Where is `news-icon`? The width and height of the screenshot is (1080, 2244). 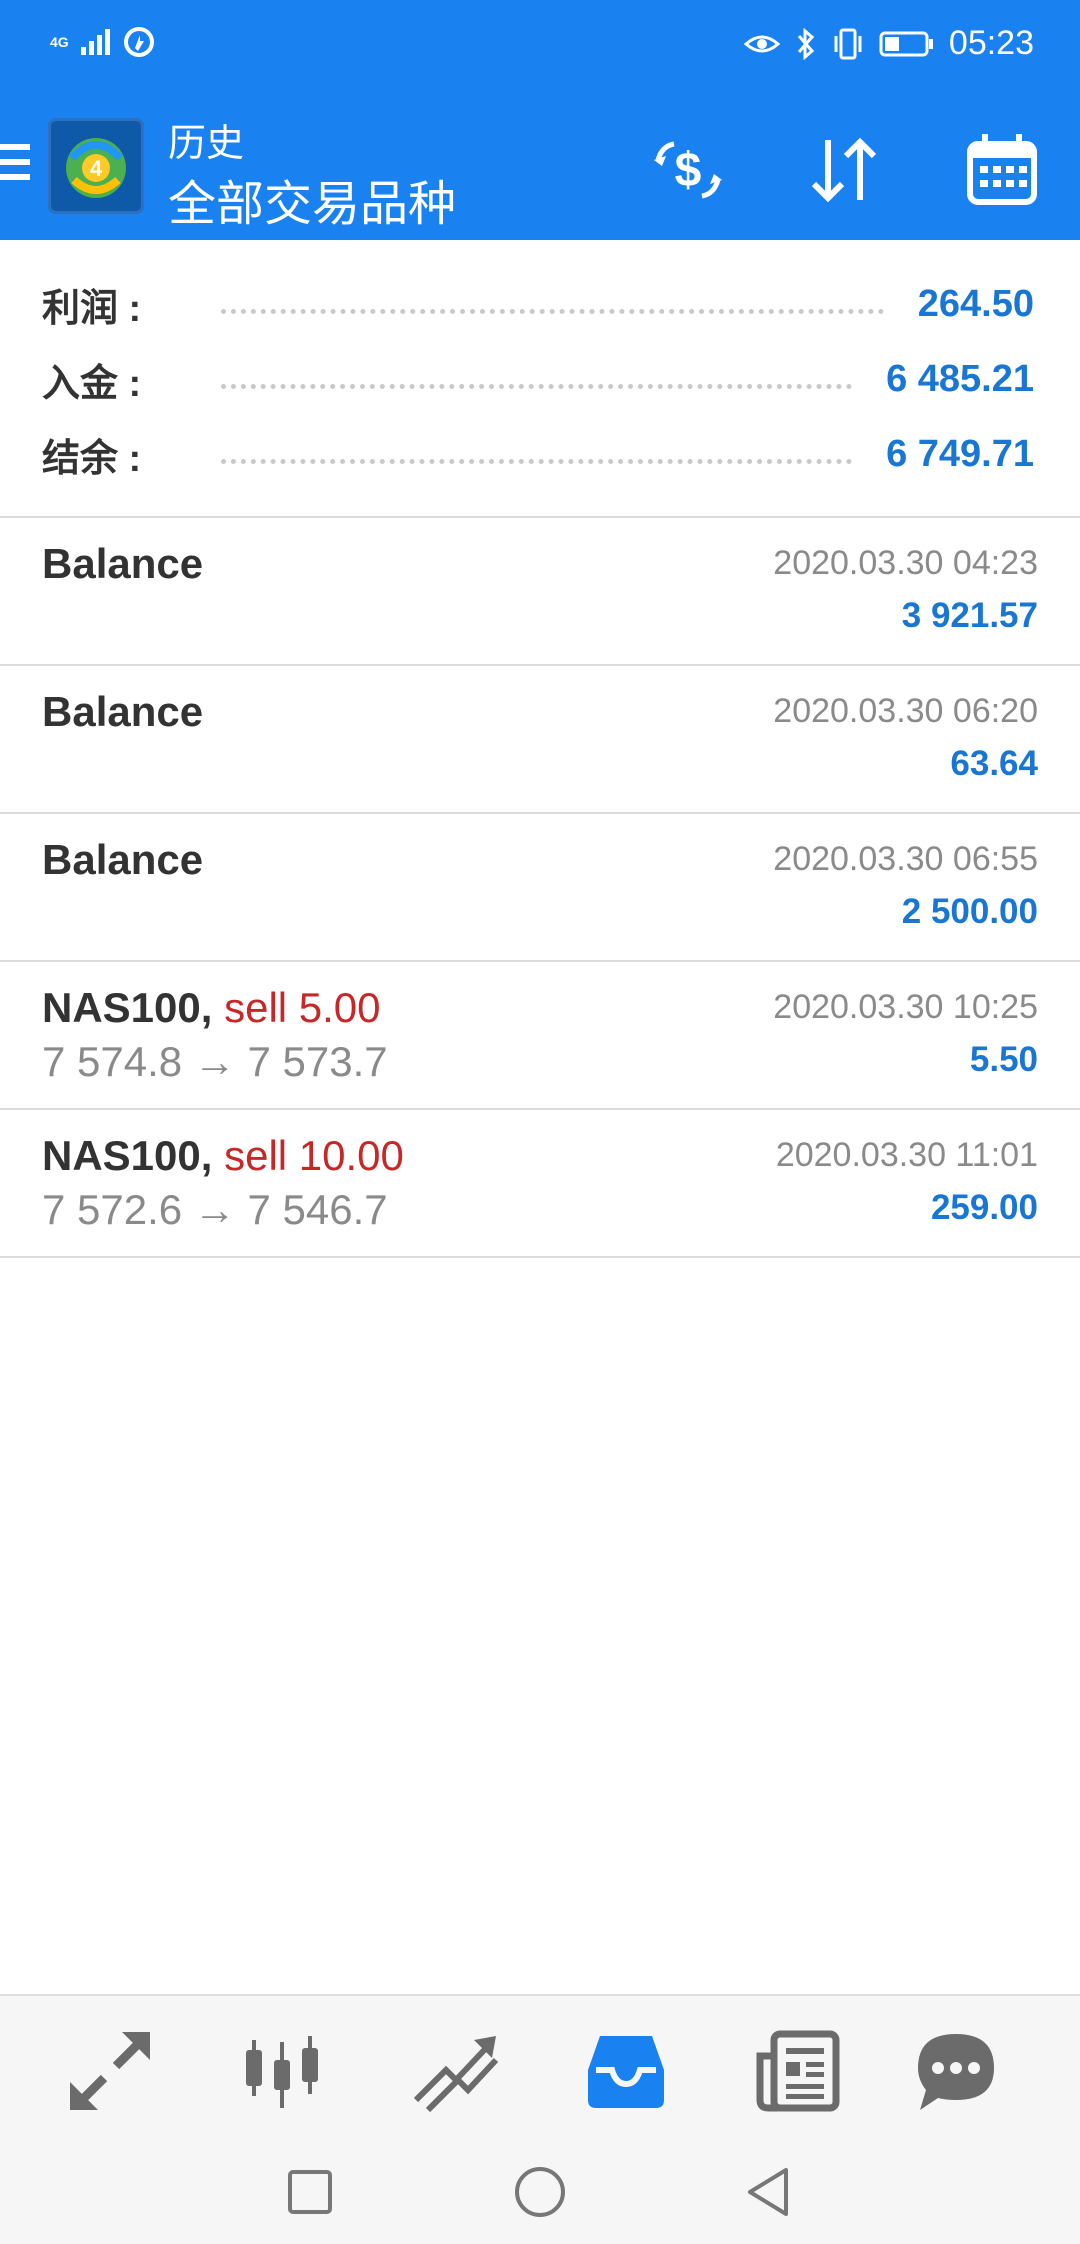
news-icon is located at coordinates (798, 2070).